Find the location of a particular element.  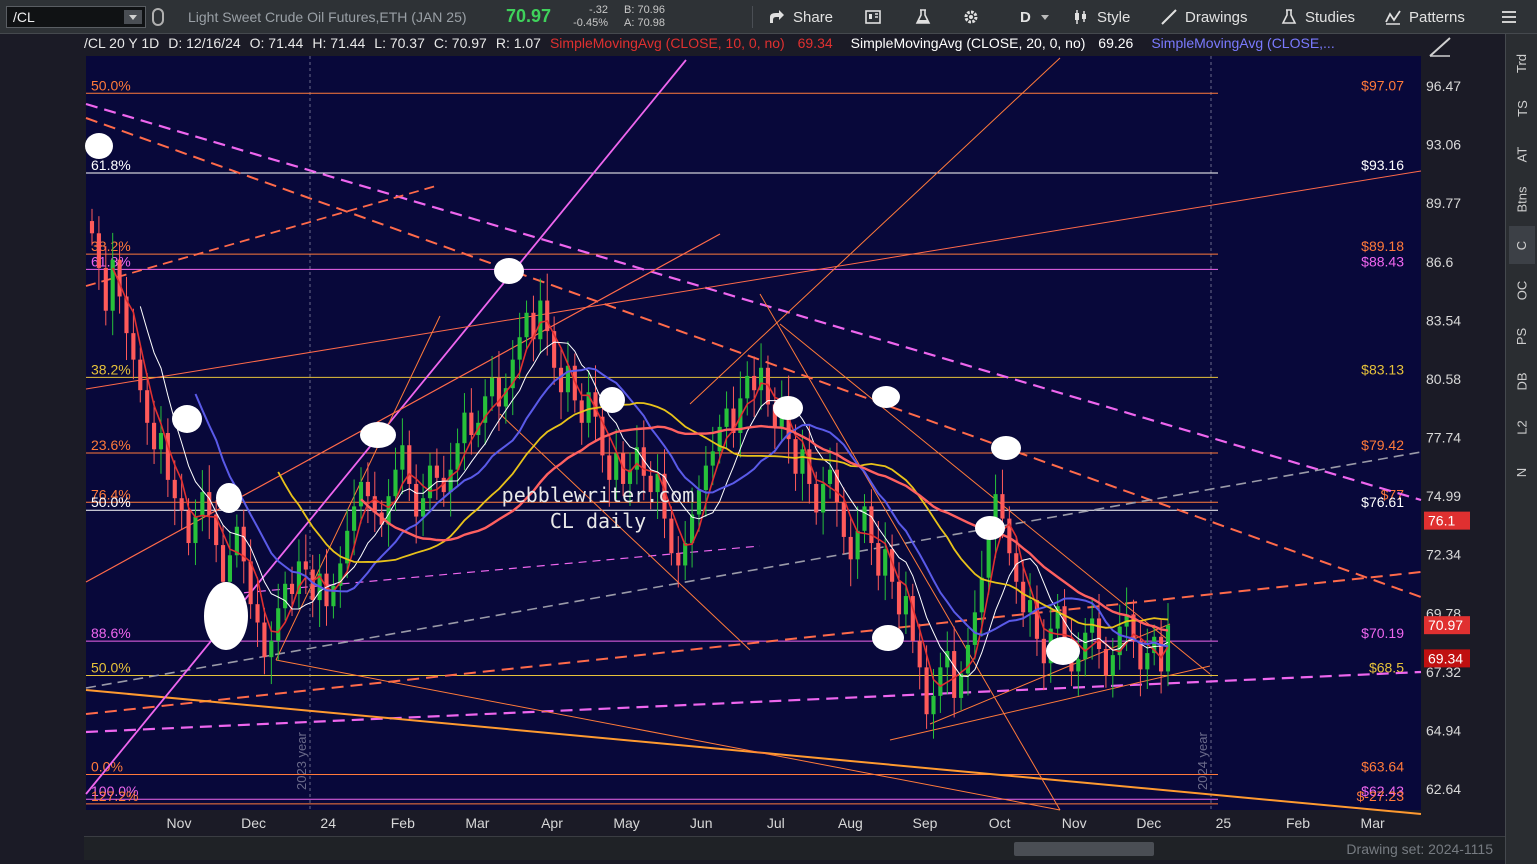

patterns-label: Patterns is located at coordinates (1437, 17).